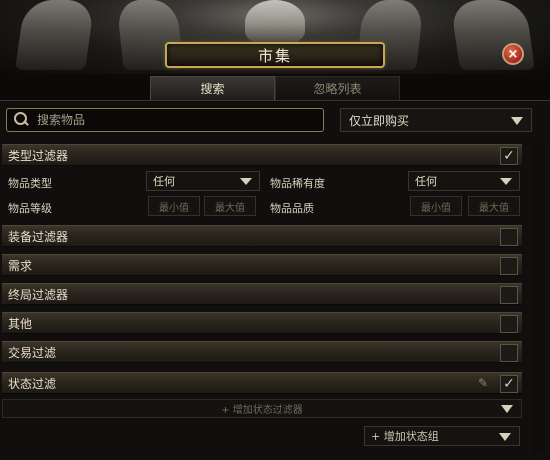 The height and width of the screenshot is (460, 550). What do you see at coordinates (436, 206) in the screenshot?
I see `item-quality-min-input: 最小值` at bounding box center [436, 206].